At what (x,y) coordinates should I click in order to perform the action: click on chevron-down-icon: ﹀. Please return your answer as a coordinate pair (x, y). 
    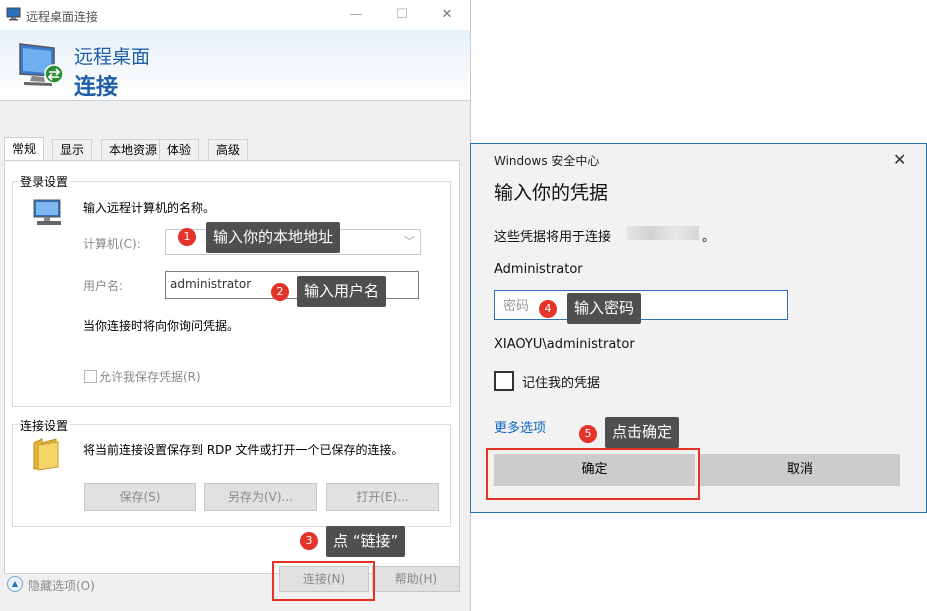
    Looking at the image, I should click on (409, 241).